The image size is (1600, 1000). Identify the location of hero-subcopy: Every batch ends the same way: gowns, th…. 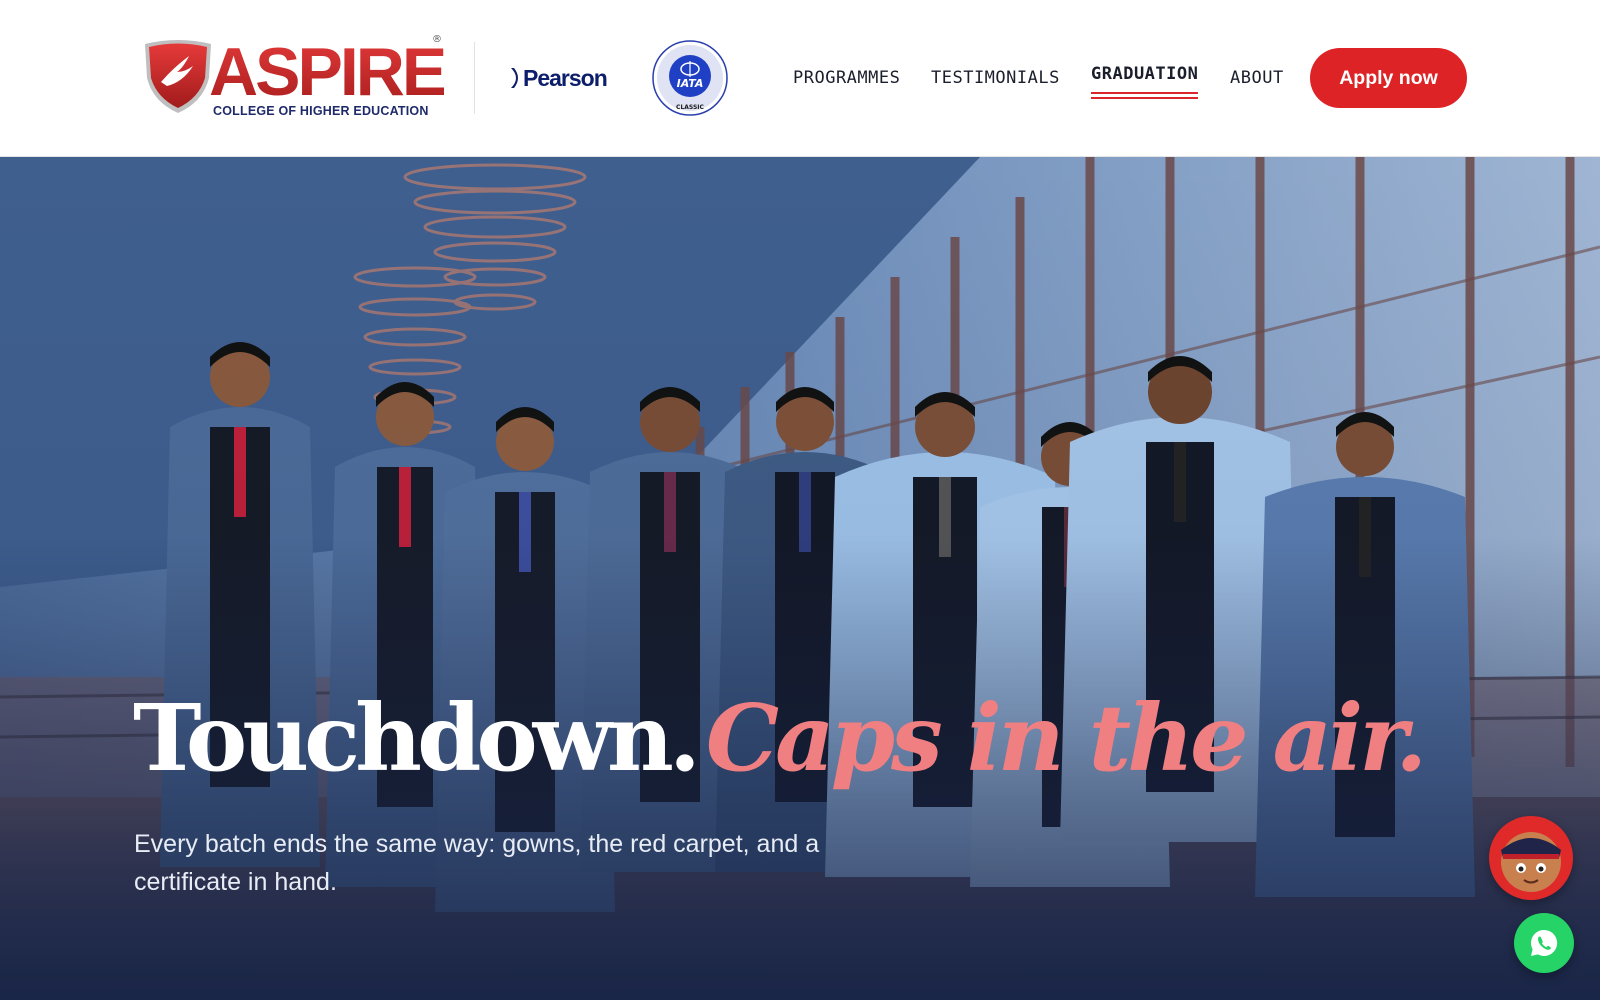
(477, 863).